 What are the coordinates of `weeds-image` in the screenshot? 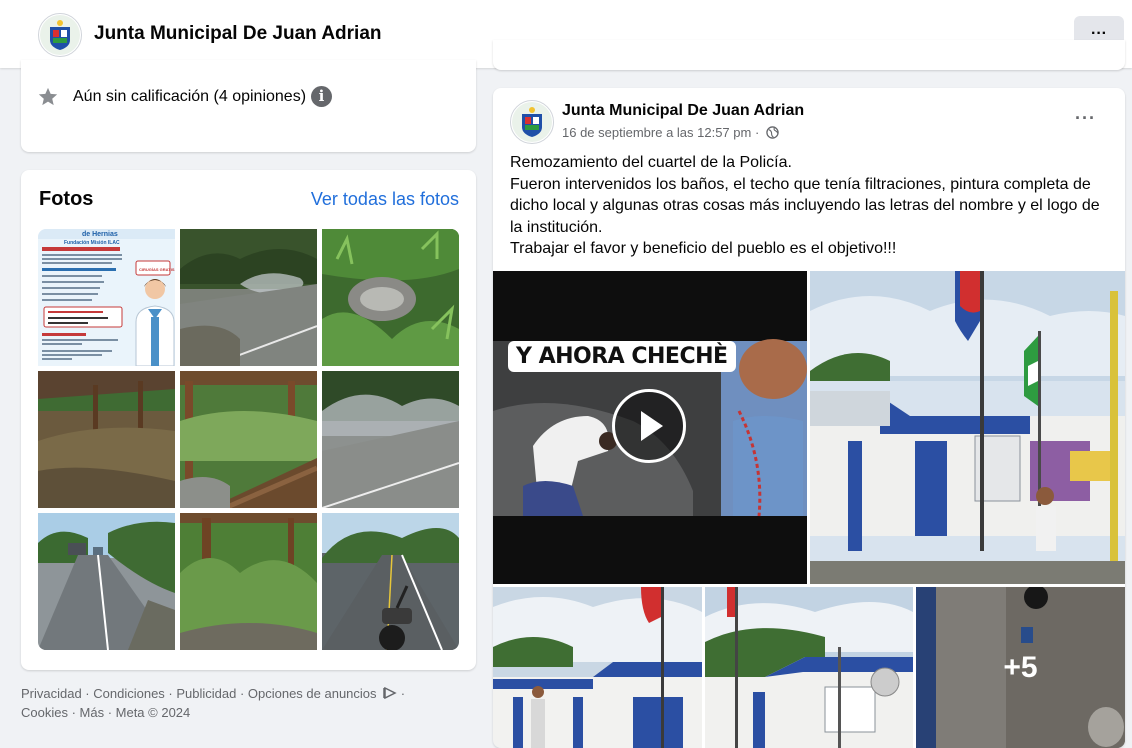 It's located at (390, 297).